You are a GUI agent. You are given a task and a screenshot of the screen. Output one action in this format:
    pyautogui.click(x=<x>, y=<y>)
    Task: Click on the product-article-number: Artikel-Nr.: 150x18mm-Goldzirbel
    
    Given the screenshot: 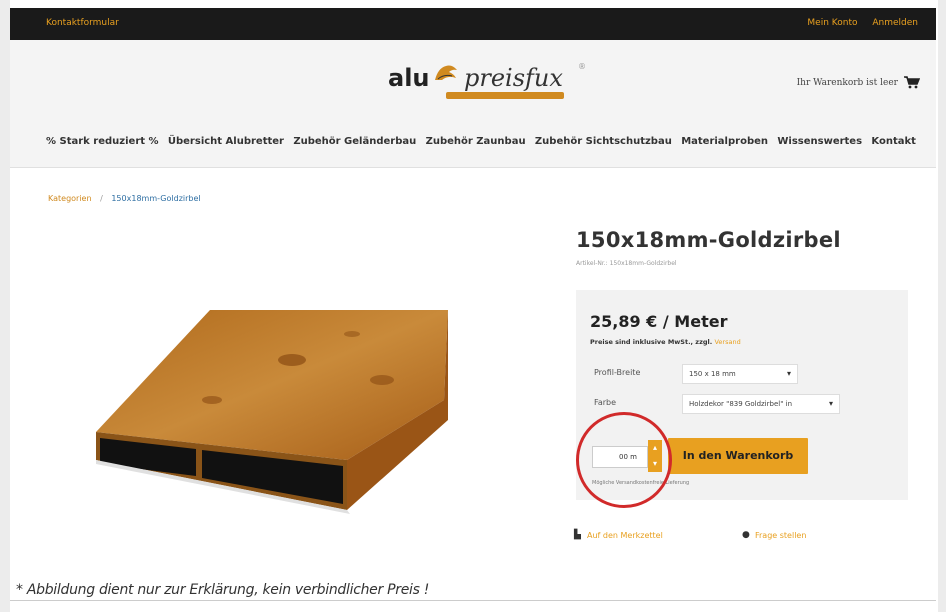 What is the action you would take?
    pyautogui.click(x=626, y=263)
    